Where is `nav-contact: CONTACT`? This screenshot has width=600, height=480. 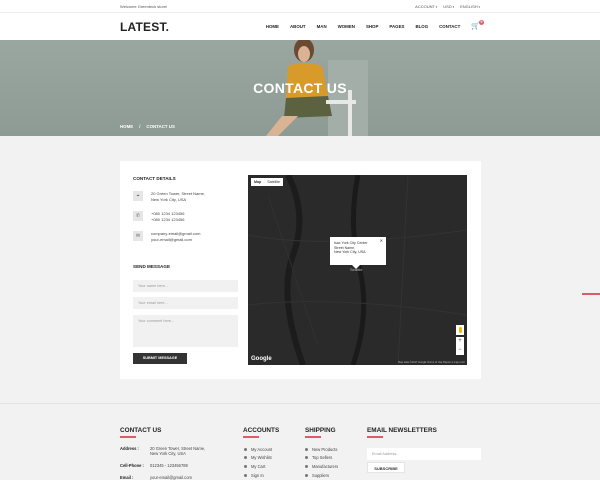
nav-contact: CONTACT is located at coordinates (449, 26).